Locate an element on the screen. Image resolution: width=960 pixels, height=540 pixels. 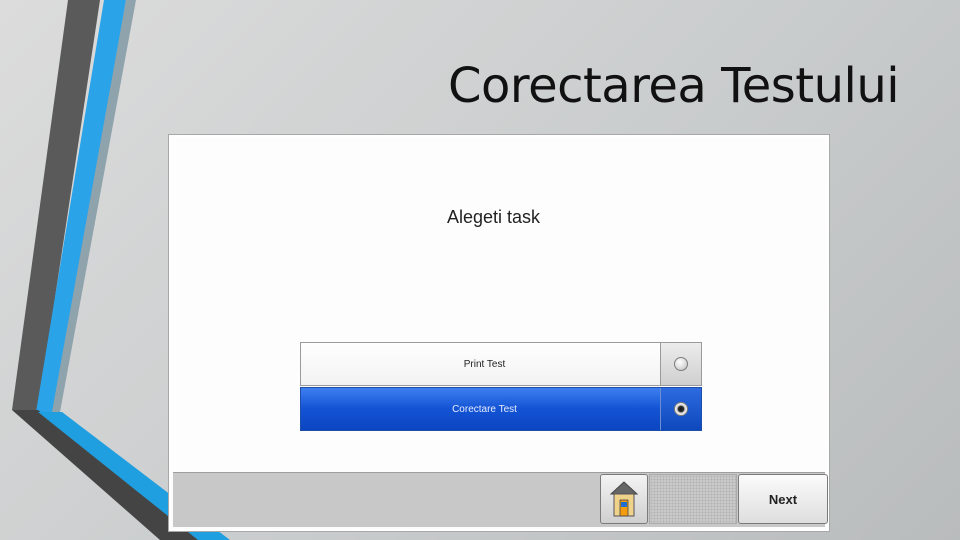
toolbar-spacer is located at coordinates (693, 499).